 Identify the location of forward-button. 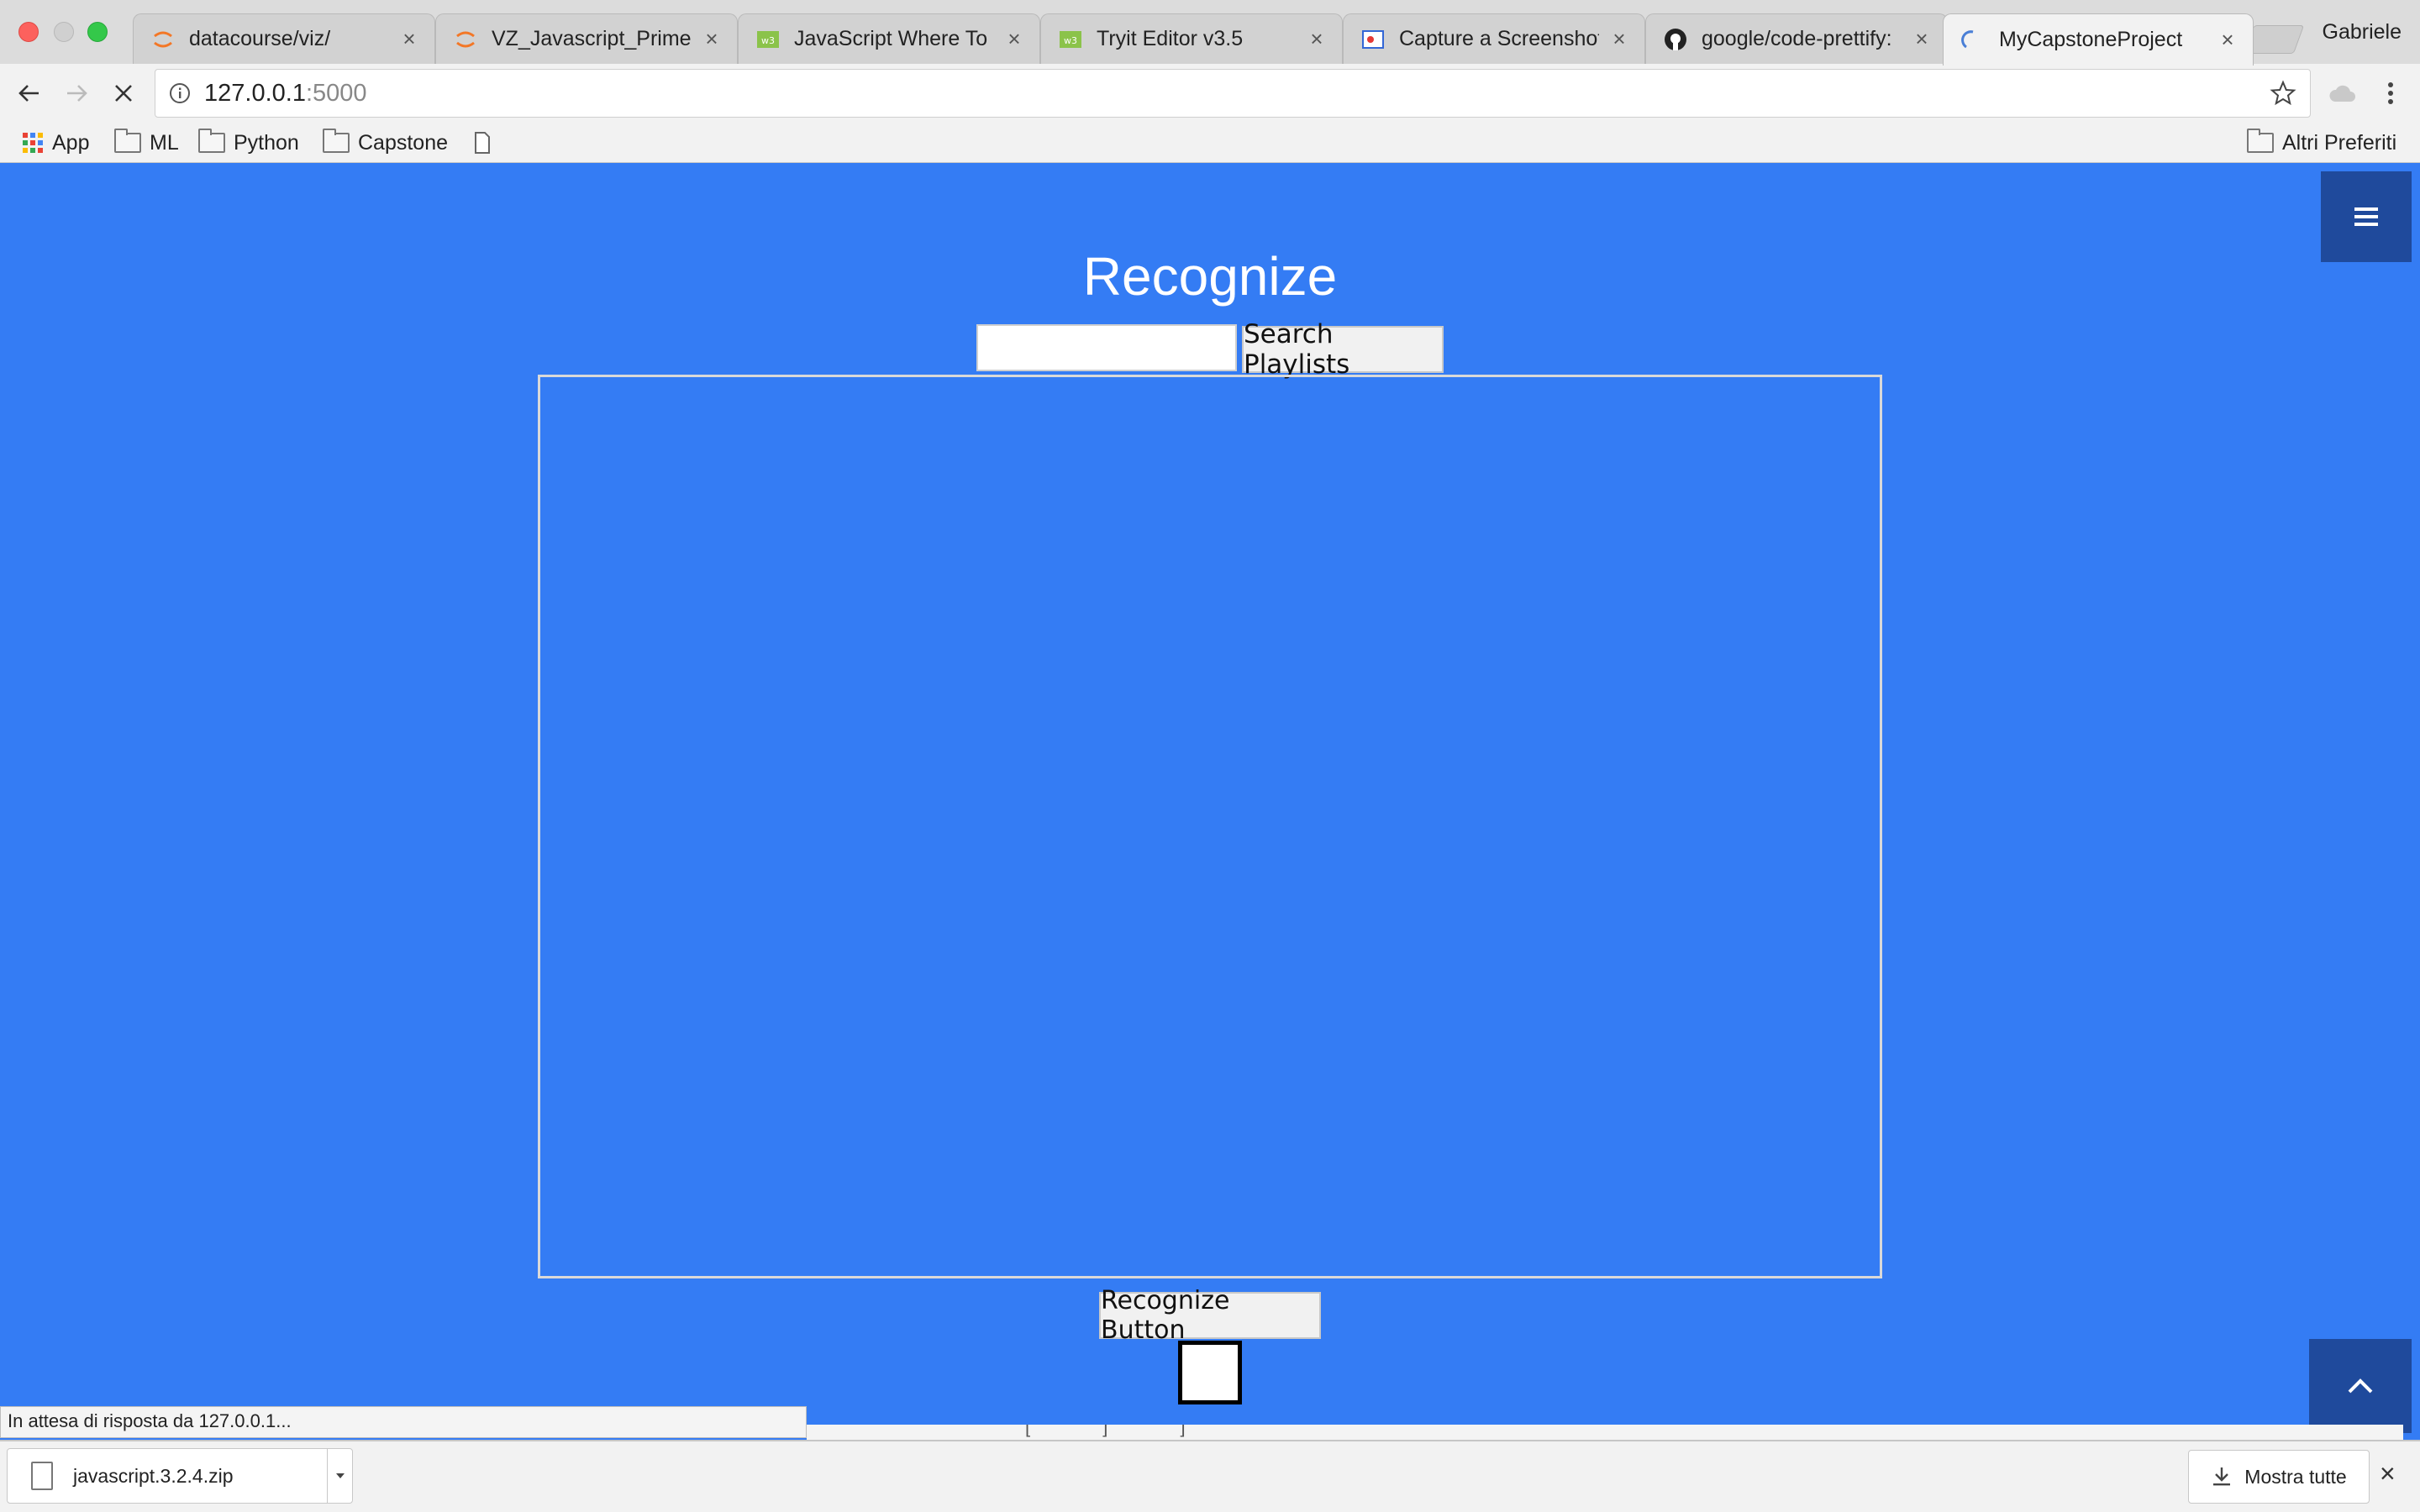
(76, 93).